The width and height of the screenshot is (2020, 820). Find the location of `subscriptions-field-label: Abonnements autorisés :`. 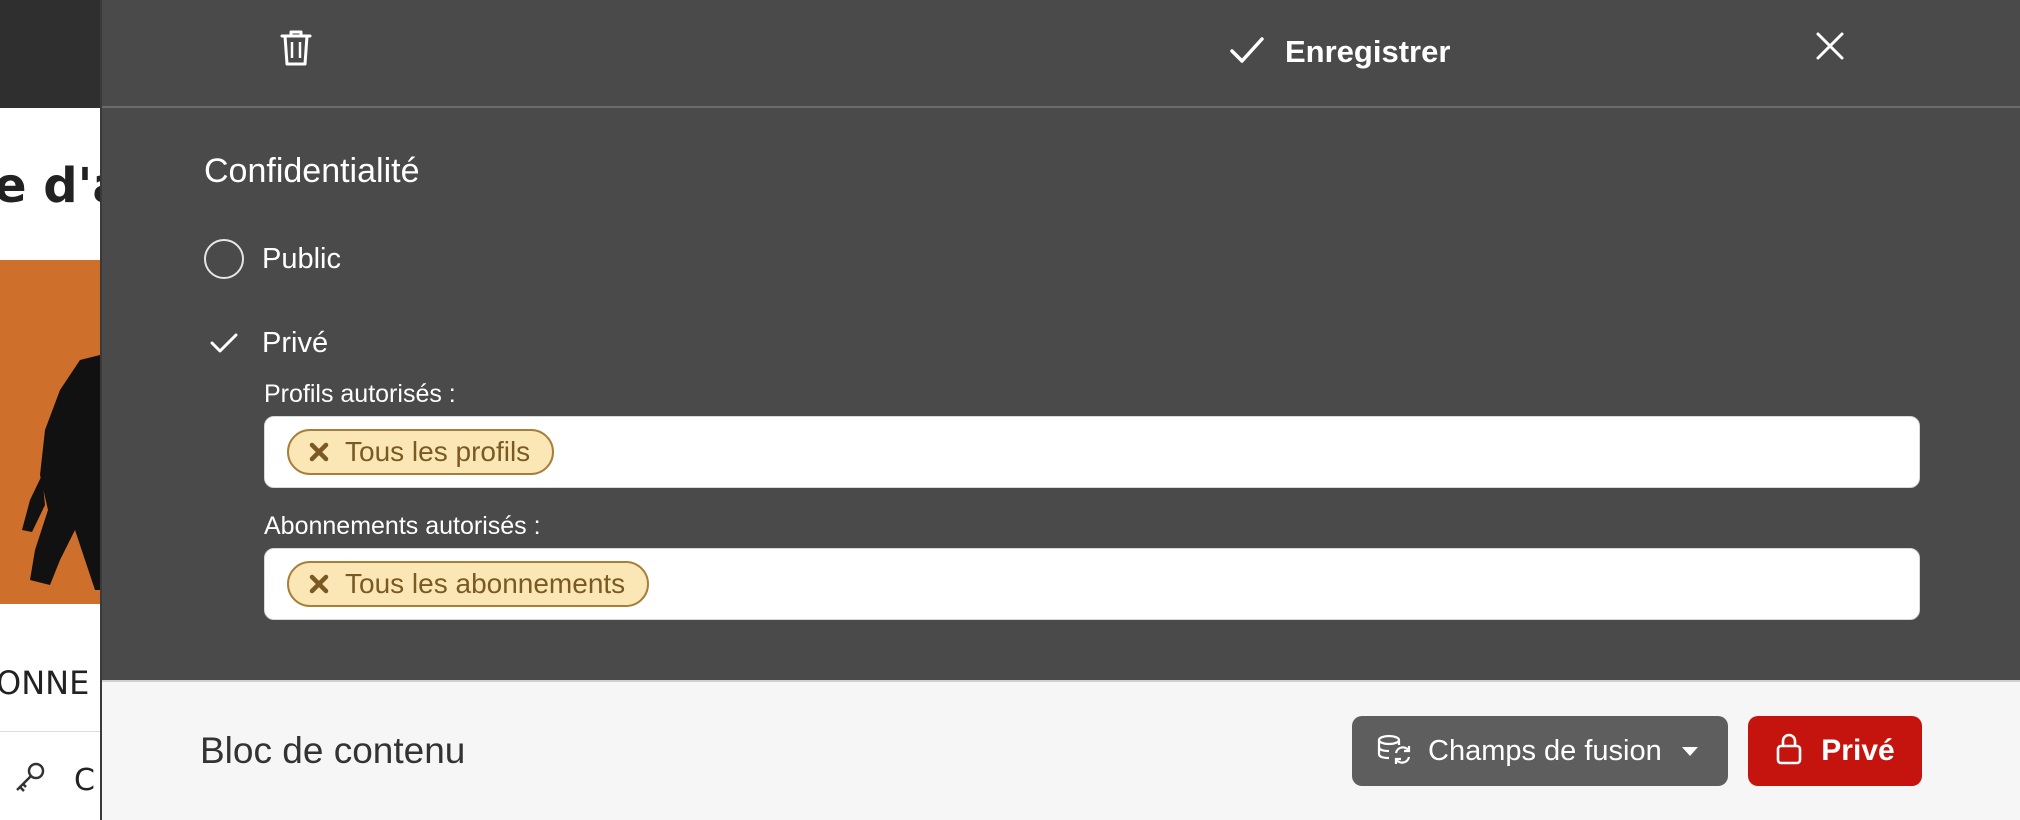

subscriptions-field-label: Abonnements autorisés : is located at coordinates (402, 526).